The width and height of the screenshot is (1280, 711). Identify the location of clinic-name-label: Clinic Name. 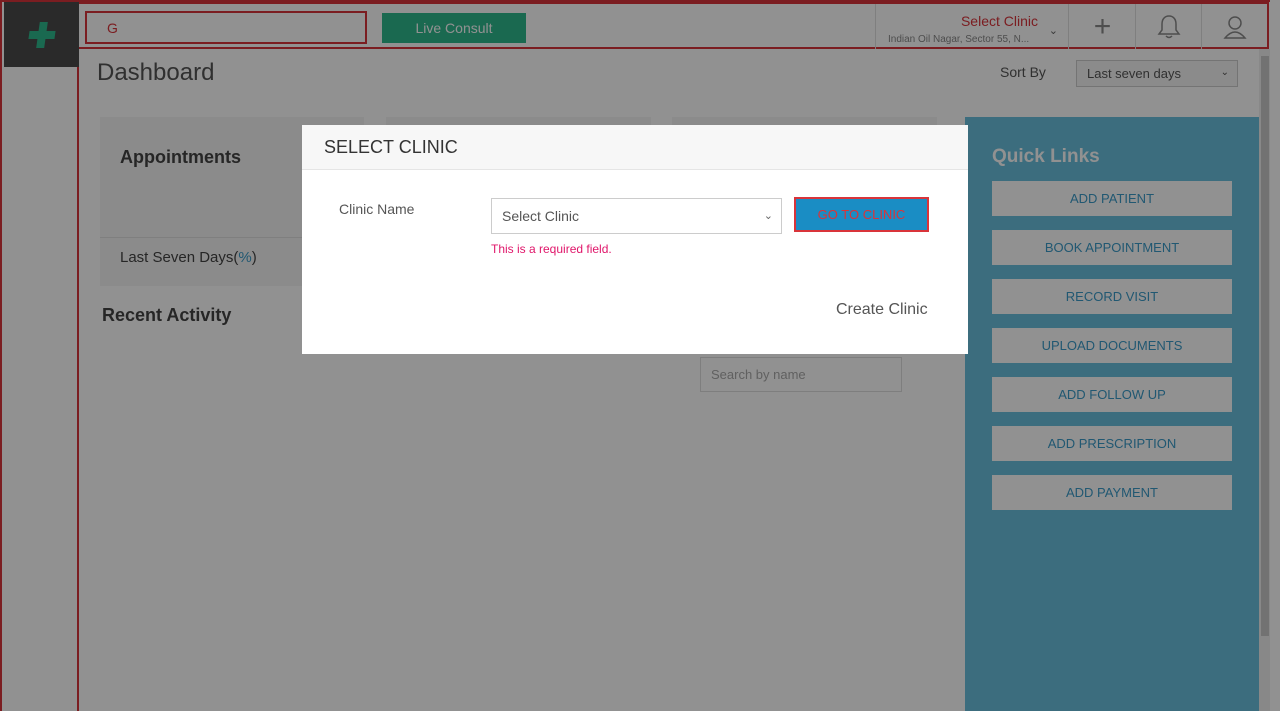
(377, 209).